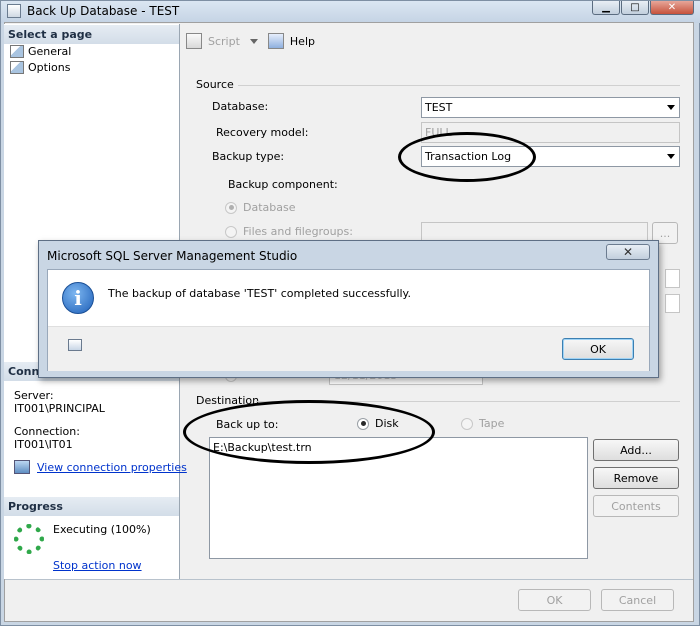  I want to click on page-options-label: Options, so click(49, 67).